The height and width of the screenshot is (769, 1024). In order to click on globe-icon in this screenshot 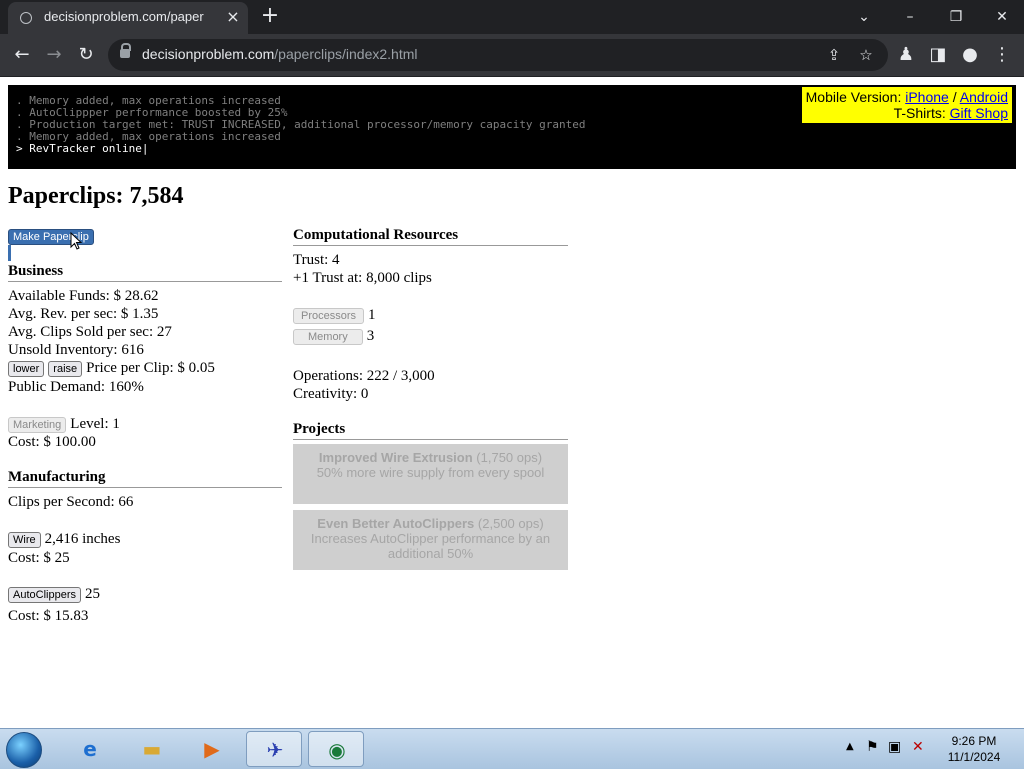, I will do `click(26, 18)`.